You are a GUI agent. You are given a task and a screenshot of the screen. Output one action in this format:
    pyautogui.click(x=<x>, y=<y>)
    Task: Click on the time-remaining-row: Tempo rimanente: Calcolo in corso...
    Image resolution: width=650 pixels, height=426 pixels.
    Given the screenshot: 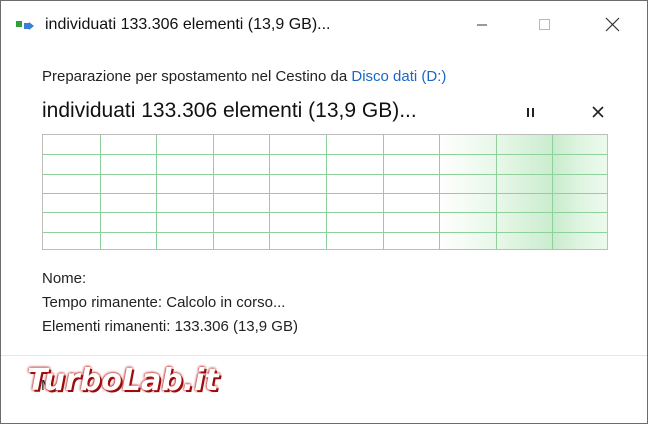 What is the action you would take?
    pyautogui.click(x=170, y=303)
    